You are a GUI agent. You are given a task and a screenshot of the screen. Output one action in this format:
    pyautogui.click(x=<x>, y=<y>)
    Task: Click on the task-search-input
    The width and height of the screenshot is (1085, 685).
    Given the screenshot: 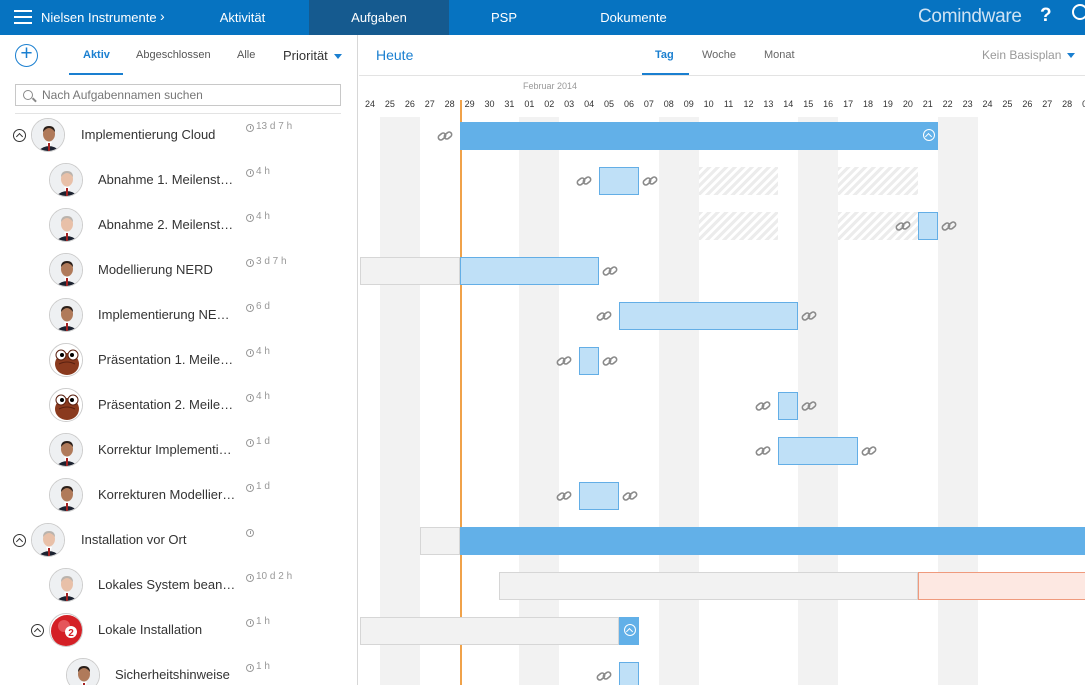 What is the action you would take?
    pyautogui.click(x=187, y=95)
    